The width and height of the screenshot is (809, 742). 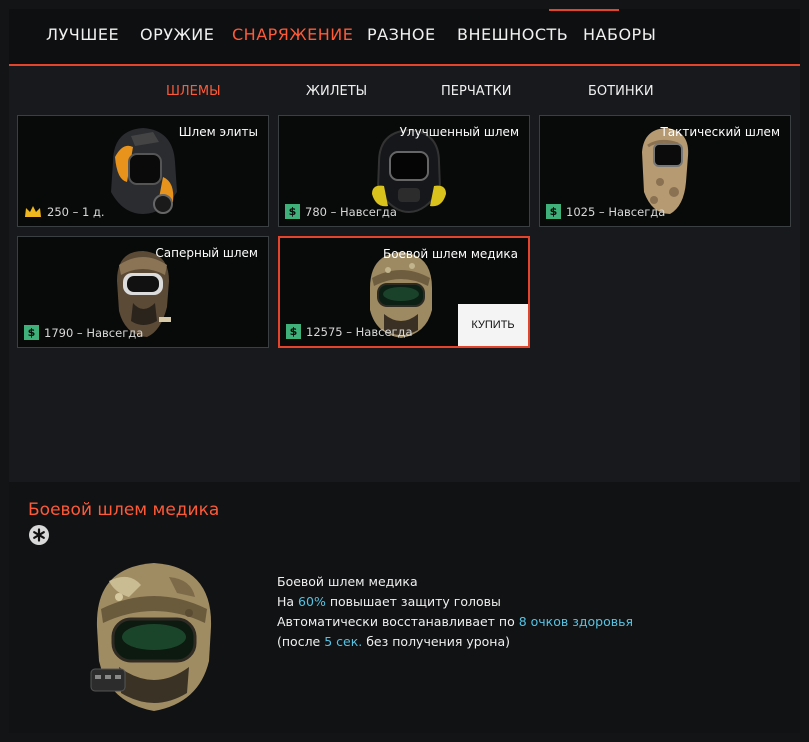 I want to click on tab-weapons: ОРУЖИЕ, so click(x=177, y=34).